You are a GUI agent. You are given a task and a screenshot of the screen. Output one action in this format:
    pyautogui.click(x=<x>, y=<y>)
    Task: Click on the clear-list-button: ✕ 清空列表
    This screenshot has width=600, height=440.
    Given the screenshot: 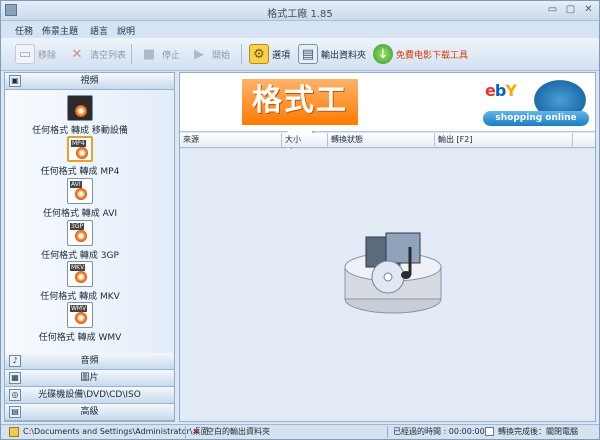 What is the action you would take?
    pyautogui.click(x=96, y=54)
    